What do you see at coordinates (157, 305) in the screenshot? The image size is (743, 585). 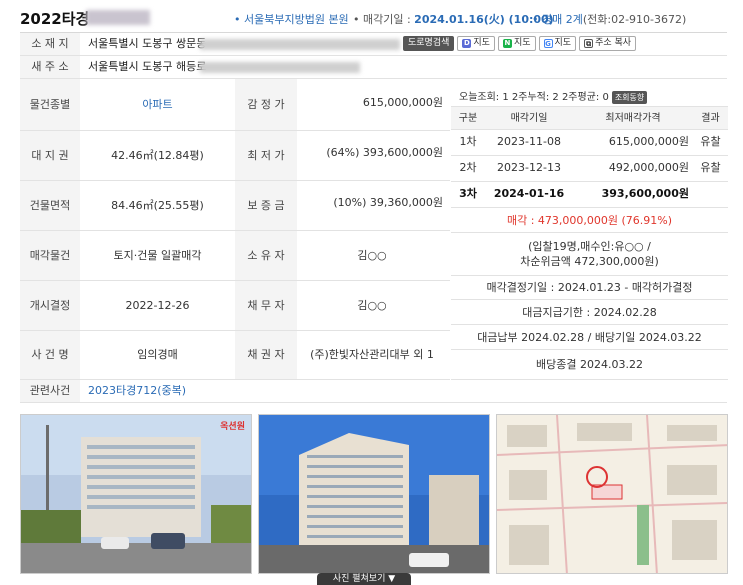 I see `commencement-date: 2022-12-26` at bounding box center [157, 305].